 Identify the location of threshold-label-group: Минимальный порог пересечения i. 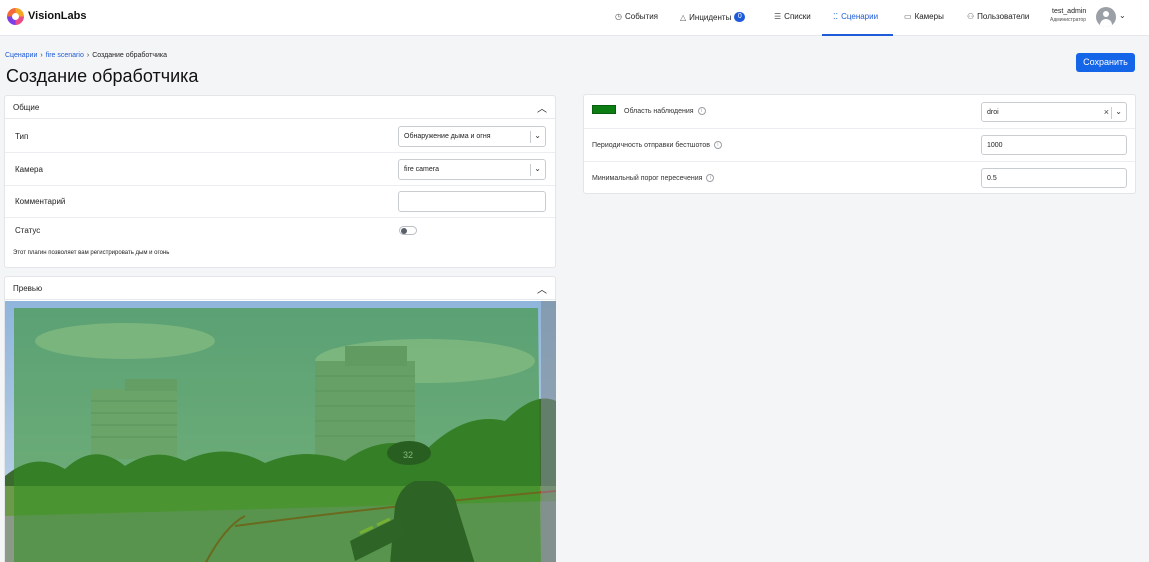
(653, 178).